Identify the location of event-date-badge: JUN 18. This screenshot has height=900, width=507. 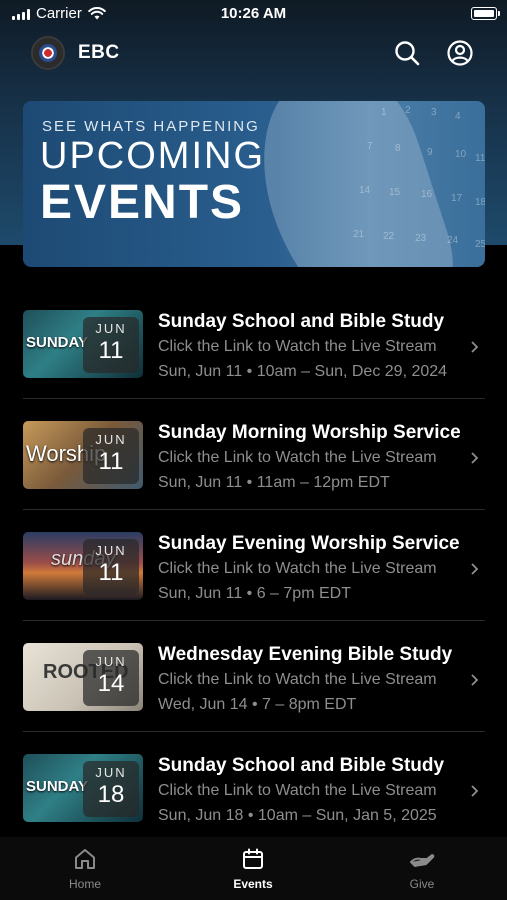
(111, 789).